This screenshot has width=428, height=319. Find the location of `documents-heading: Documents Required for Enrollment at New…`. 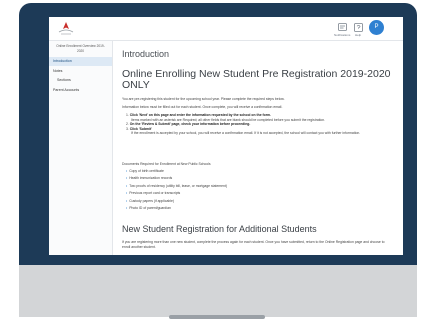

documents-heading: Documents Required for Enrollment at New… is located at coordinates (166, 164).